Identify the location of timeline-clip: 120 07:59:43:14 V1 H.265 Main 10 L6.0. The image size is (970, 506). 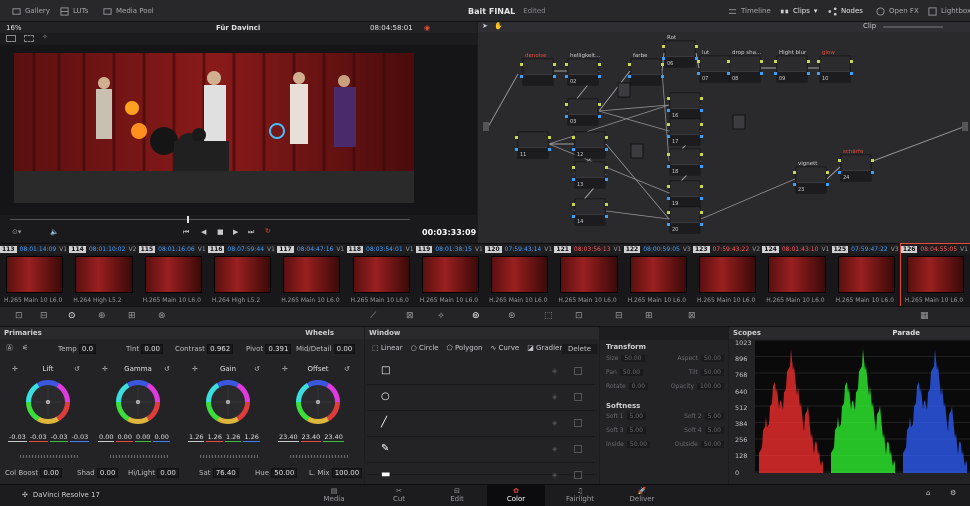
(520, 275).